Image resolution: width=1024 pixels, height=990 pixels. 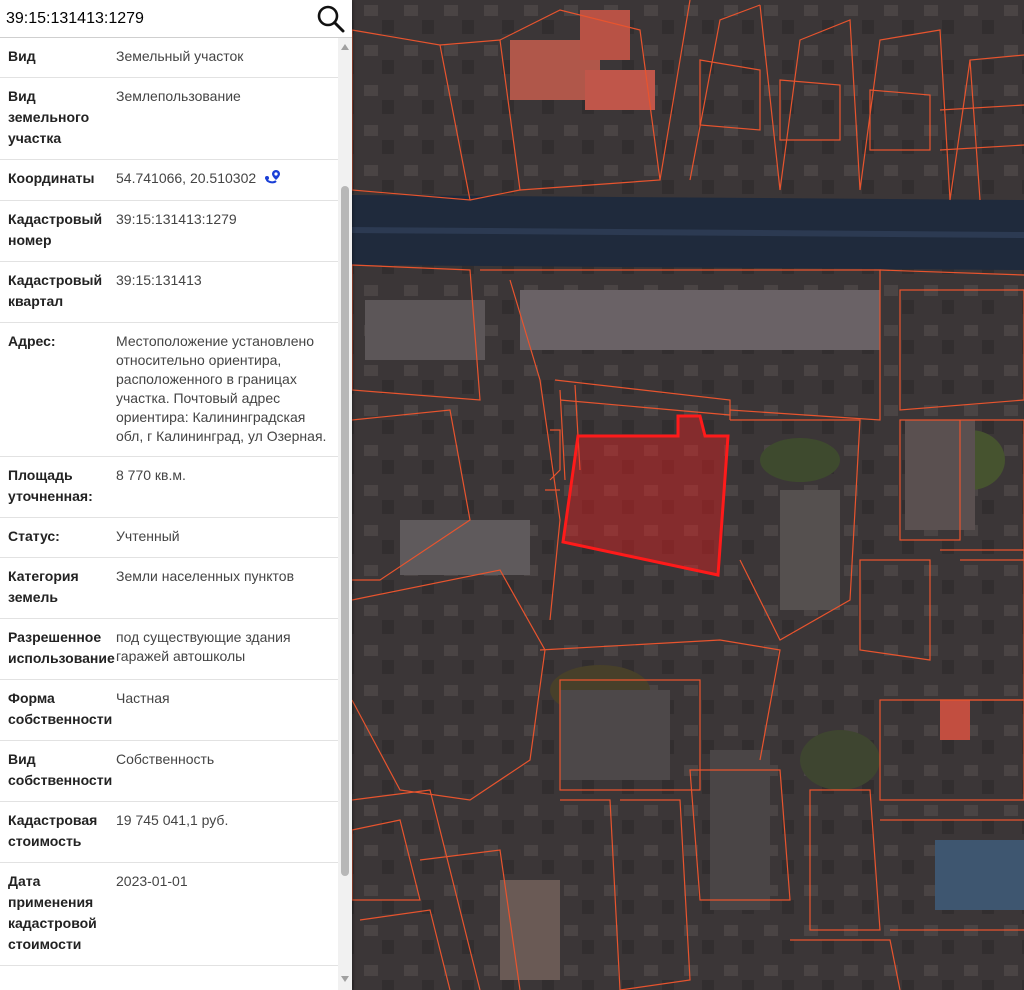 I want to click on search-icon, so click(x=331, y=19).